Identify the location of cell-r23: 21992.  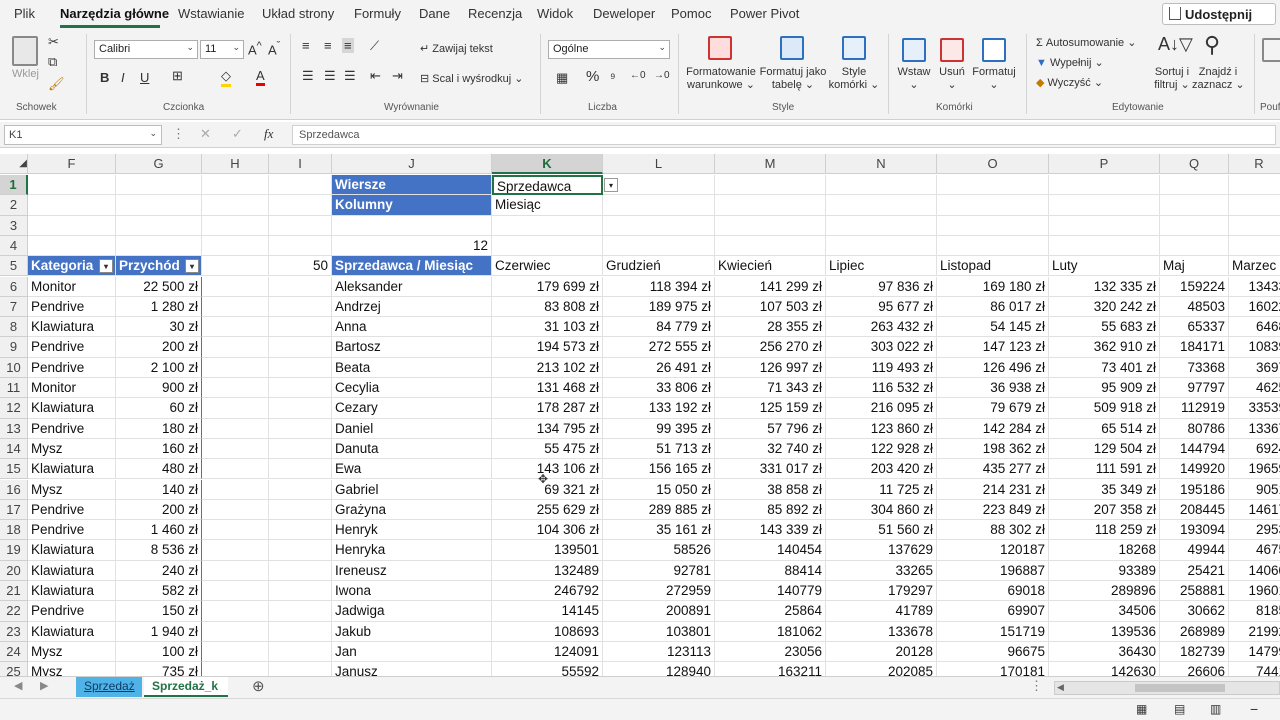
(1254, 632).